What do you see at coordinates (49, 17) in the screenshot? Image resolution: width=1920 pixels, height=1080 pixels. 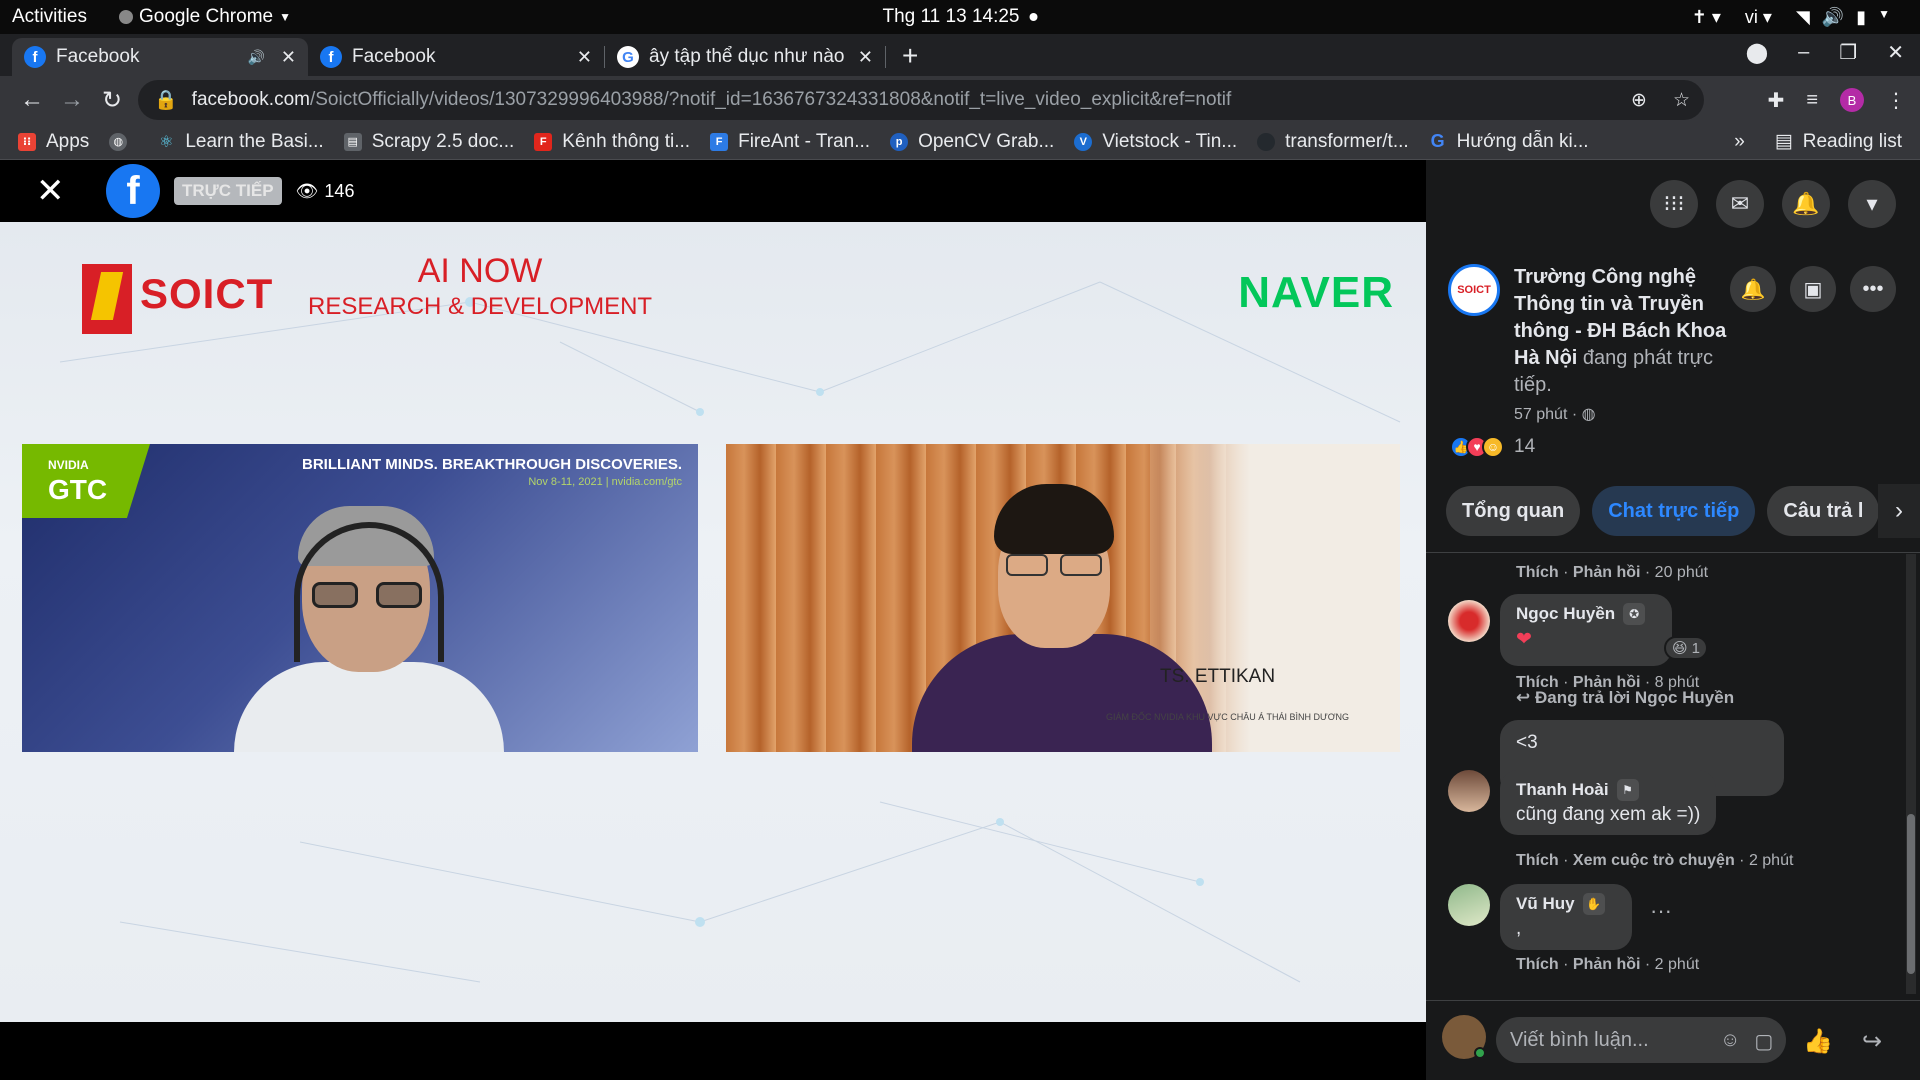 I see `activities-button: Activities` at bounding box center [49, 17].